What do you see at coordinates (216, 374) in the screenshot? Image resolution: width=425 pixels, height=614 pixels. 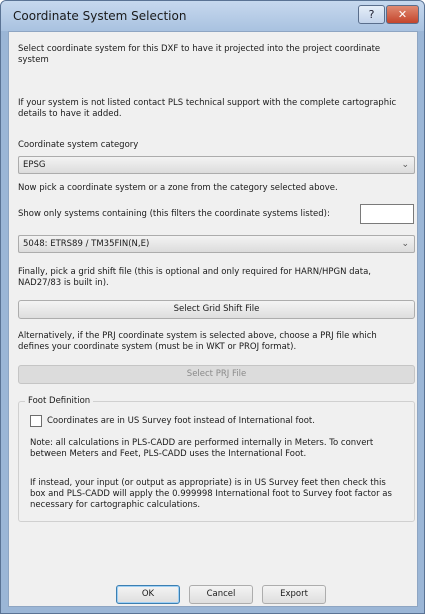 I see `select-prj-file-button: Select PRJ File` at bounding box center [216, 374].